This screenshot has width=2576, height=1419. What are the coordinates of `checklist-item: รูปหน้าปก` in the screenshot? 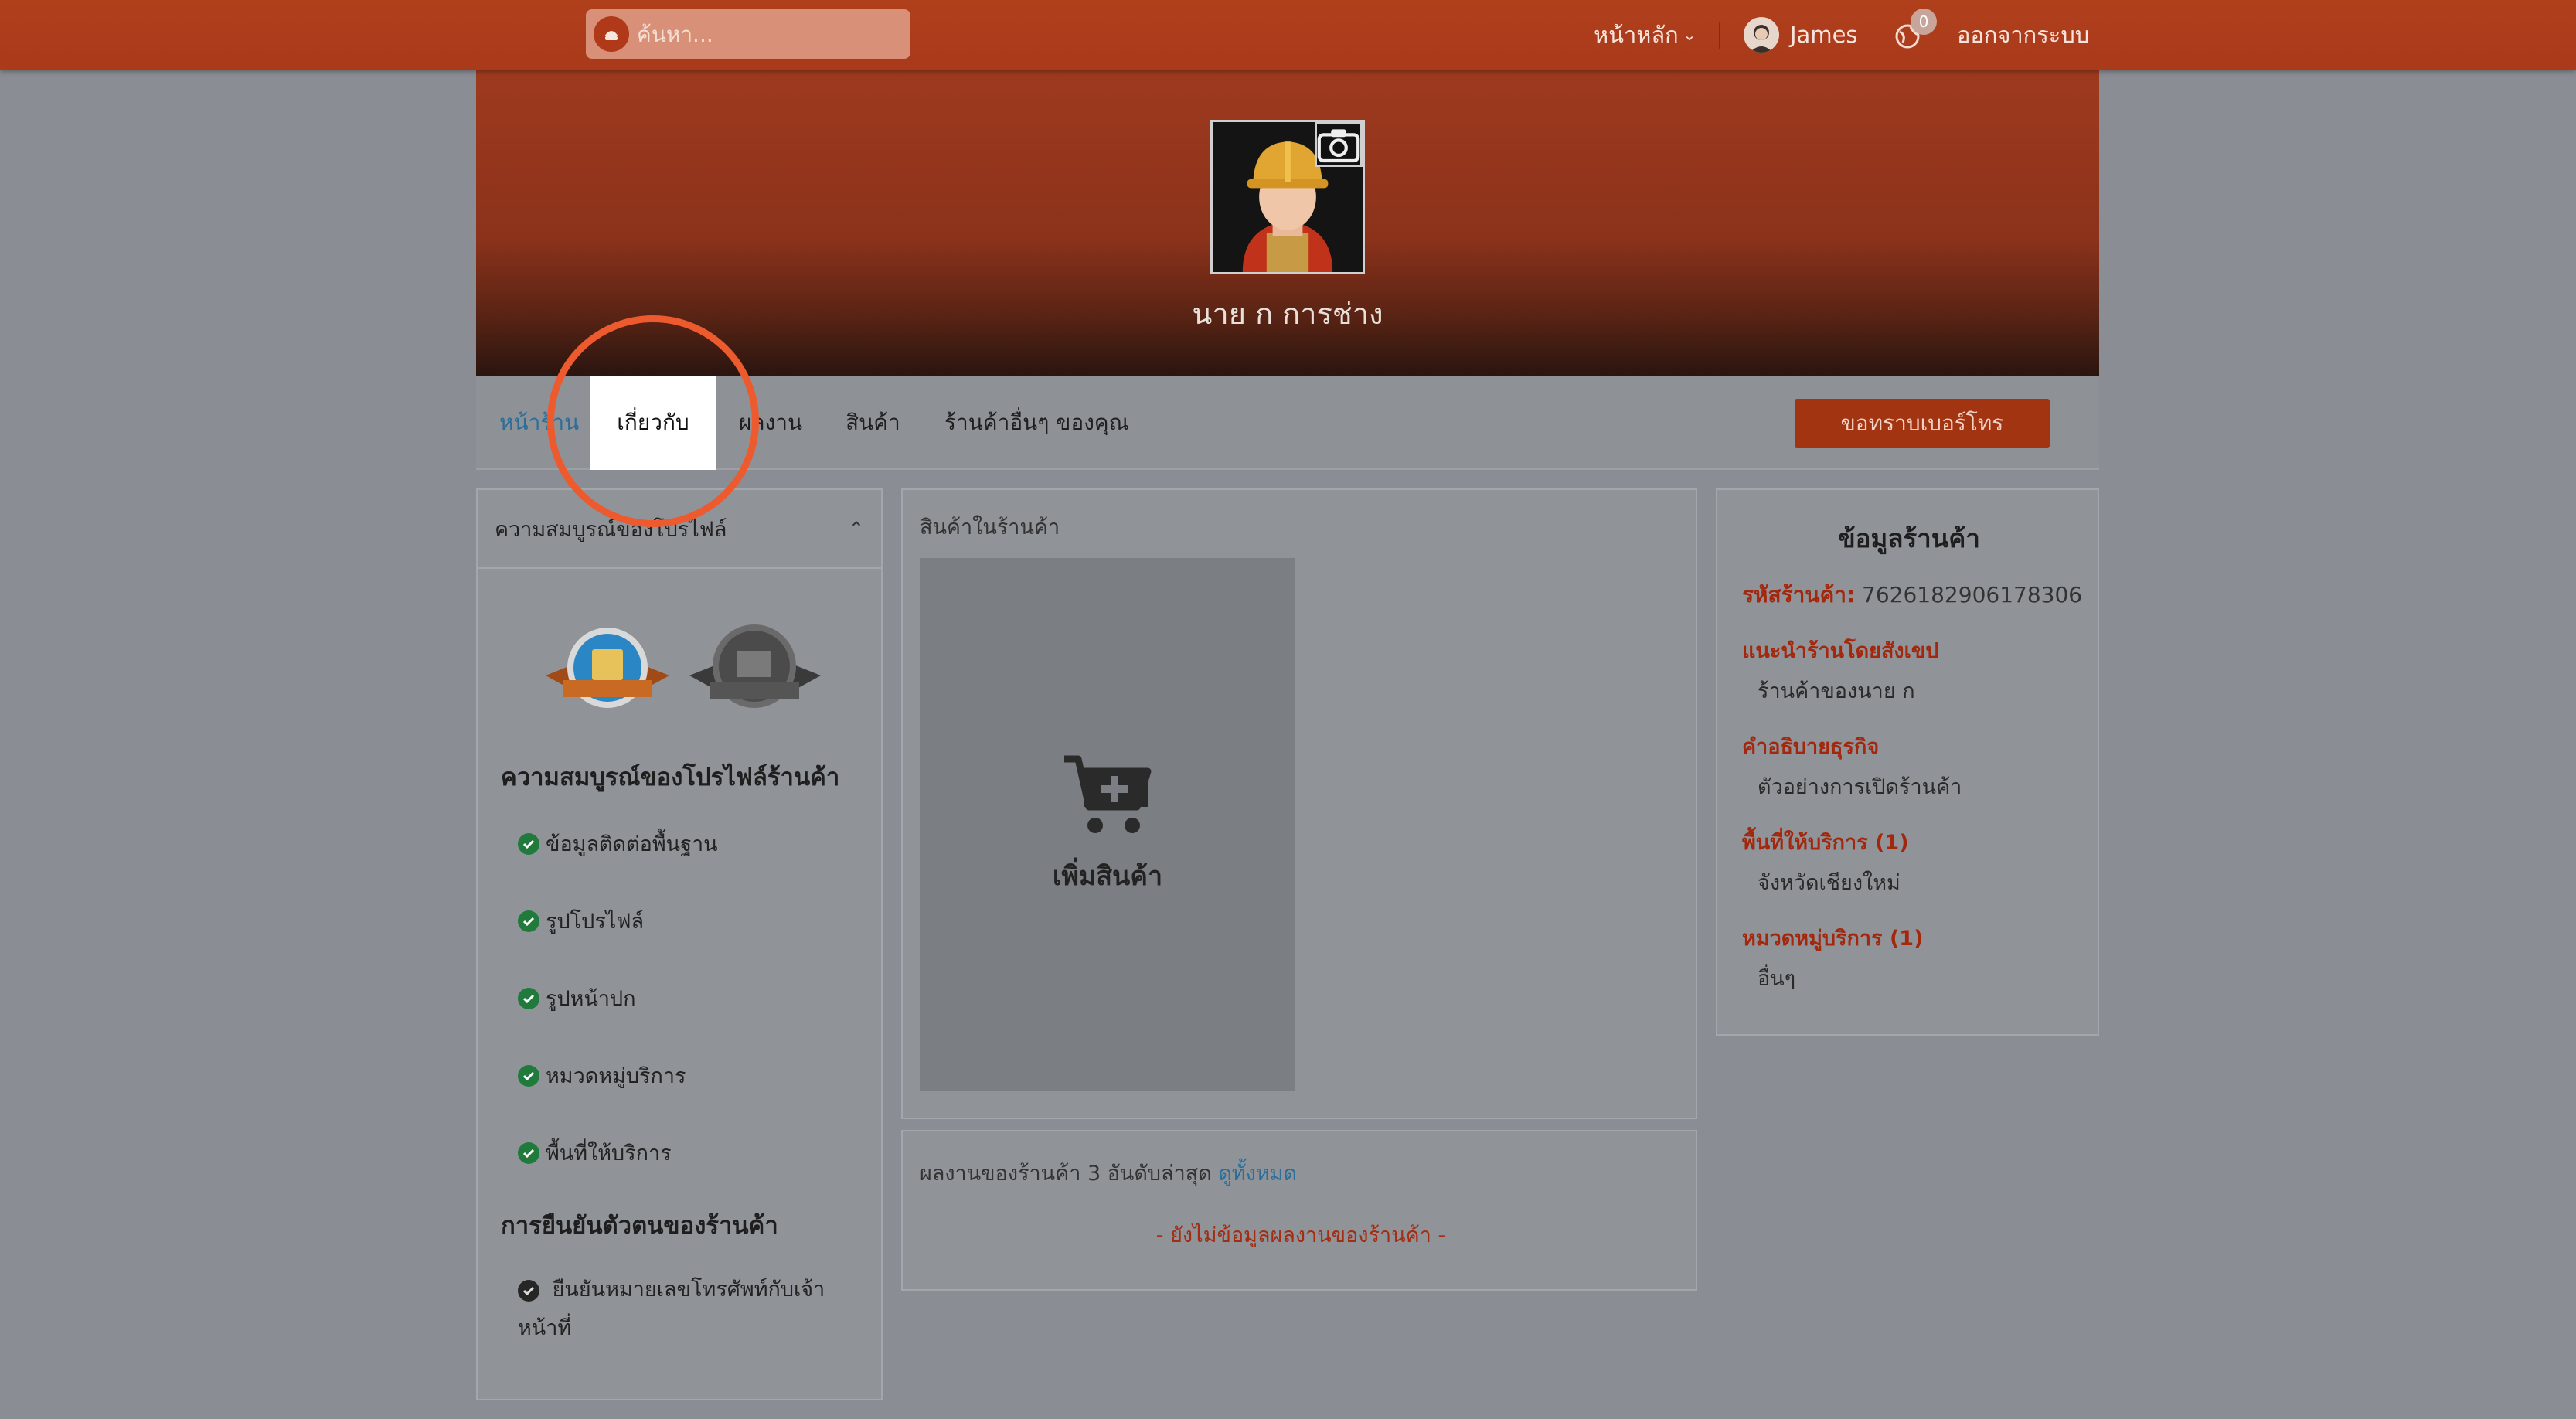 It's located at (577, 998).